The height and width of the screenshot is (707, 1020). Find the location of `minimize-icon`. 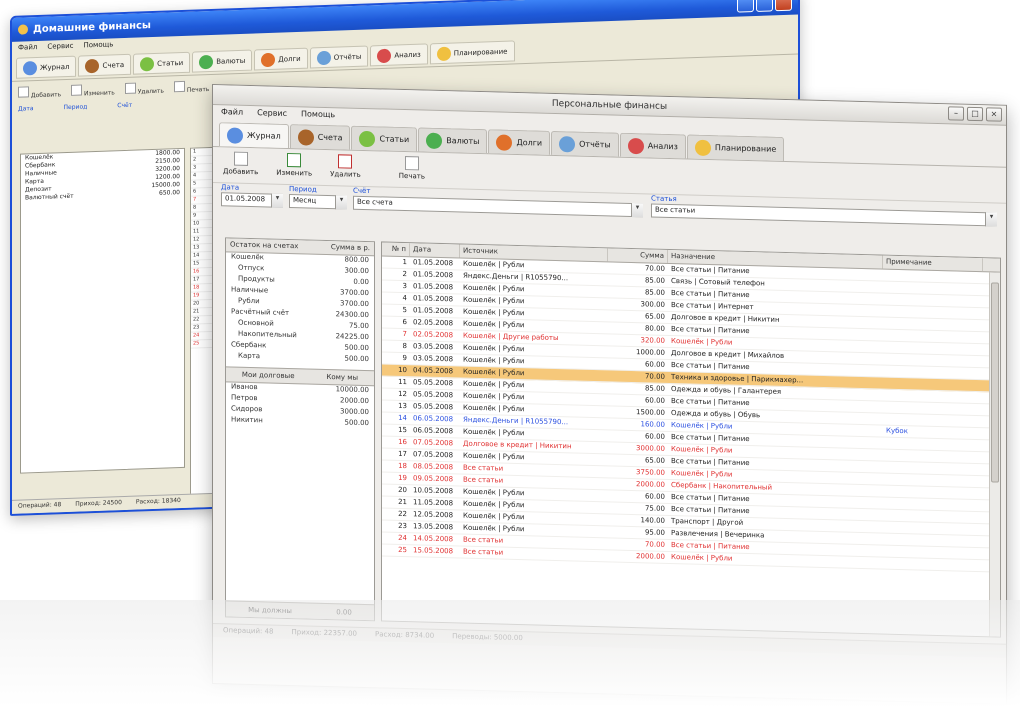

minimize-icon is located at coordinates (745, 6).